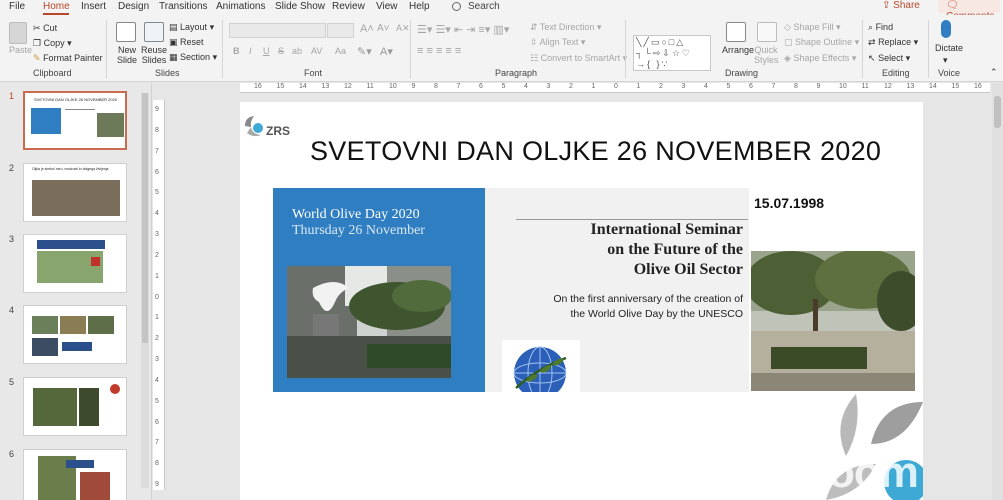 The image size is (1003, 500). I want to click on shapes-gallery: ╲╱▭○□△ ┐└⇨⇩☆♡ →{ }∵, so click(672, 53).